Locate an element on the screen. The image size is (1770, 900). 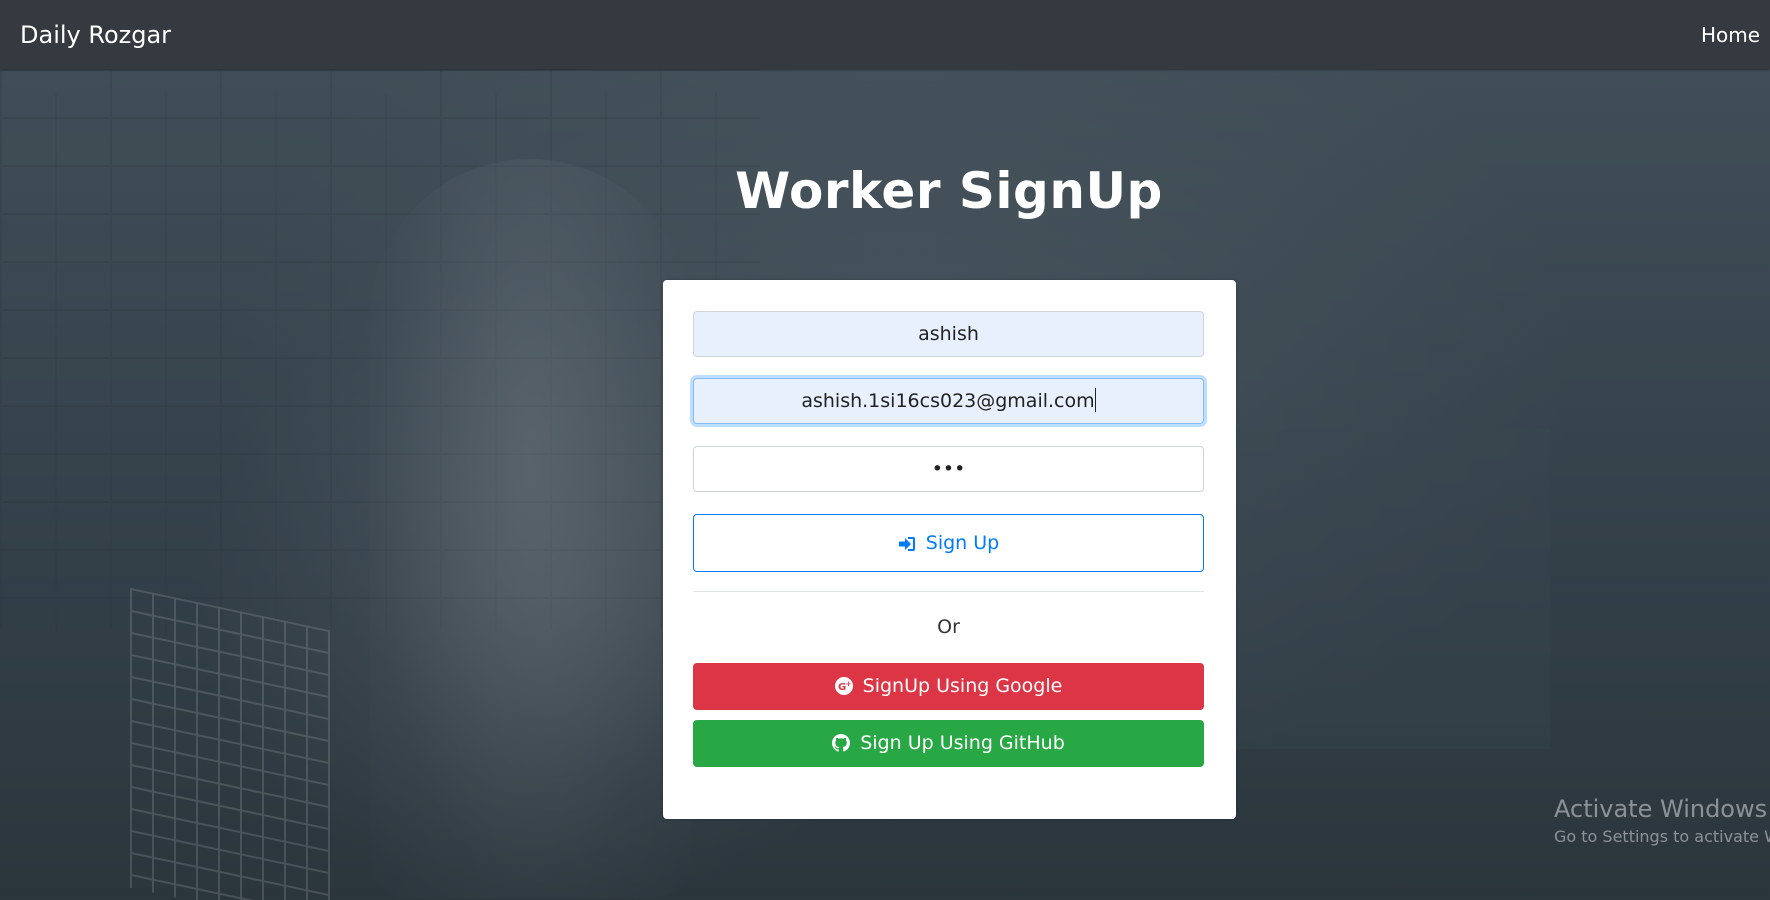
navbar: Daily Rozgar Home is located at coordinates (885, 34).